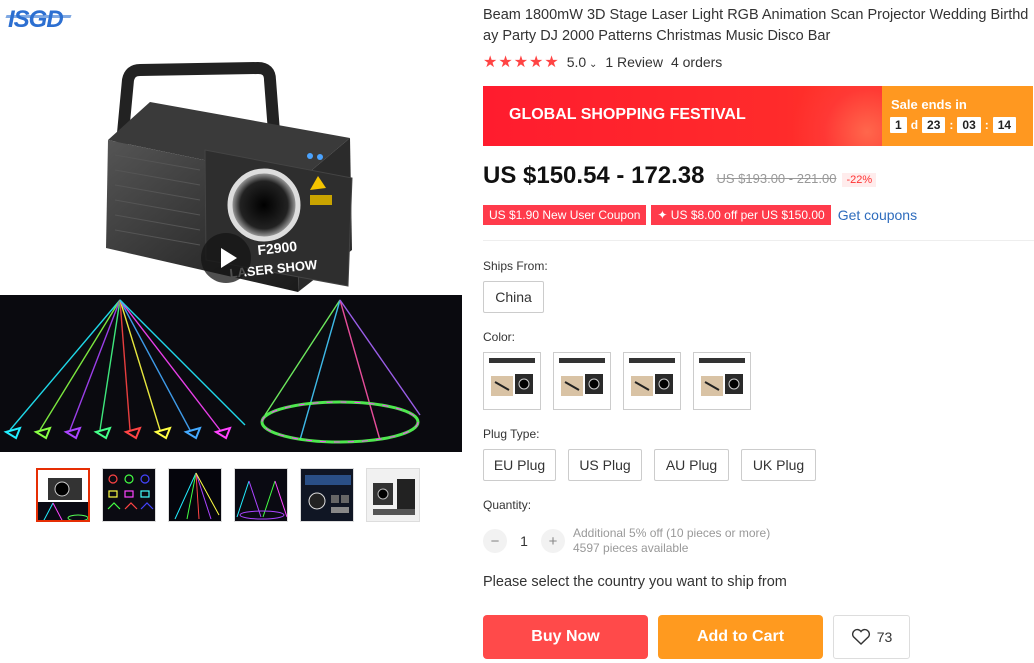 Image resolution: width=1034 pixels, height=663 pixels. What do you see at coordinates (758, 240) in the screenshot?
I see `divider` at bounding box center [758, 240].